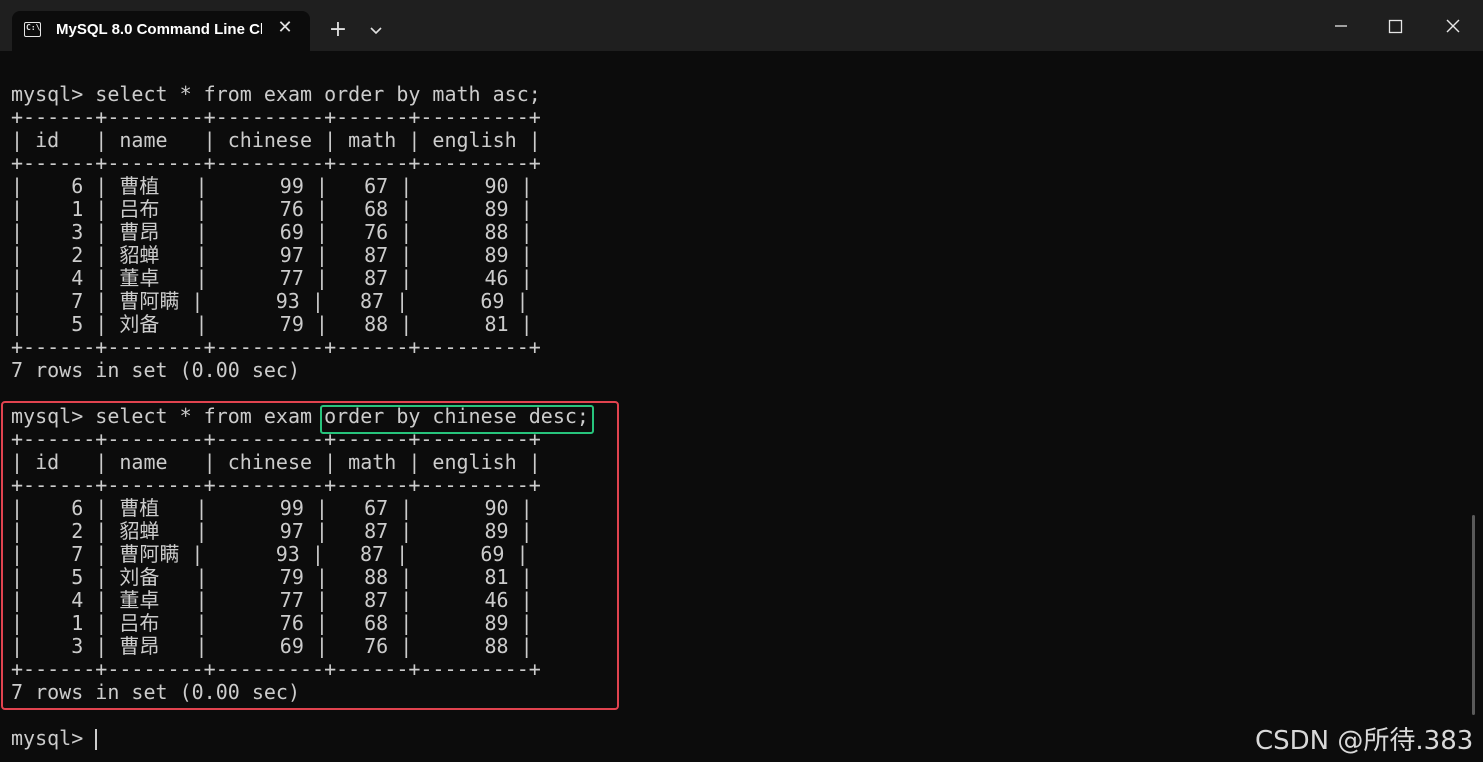 This screenshot has height=762, width=1483. Describe the element at coordinates (32, 29) in the screenshot. I see `terminal-icon: C:\` at that location.